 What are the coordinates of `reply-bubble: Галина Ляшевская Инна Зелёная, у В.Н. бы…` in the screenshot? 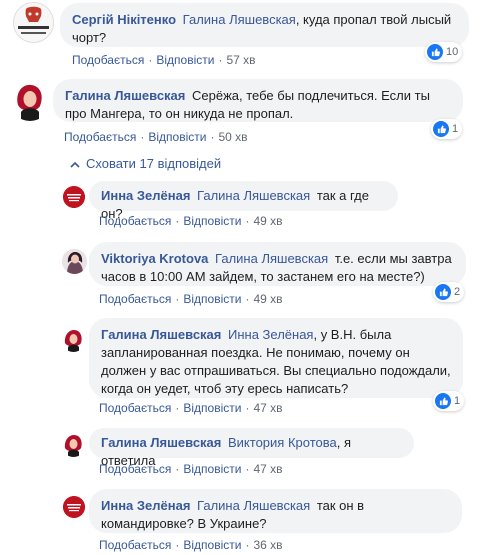 It's located at (276, 358).